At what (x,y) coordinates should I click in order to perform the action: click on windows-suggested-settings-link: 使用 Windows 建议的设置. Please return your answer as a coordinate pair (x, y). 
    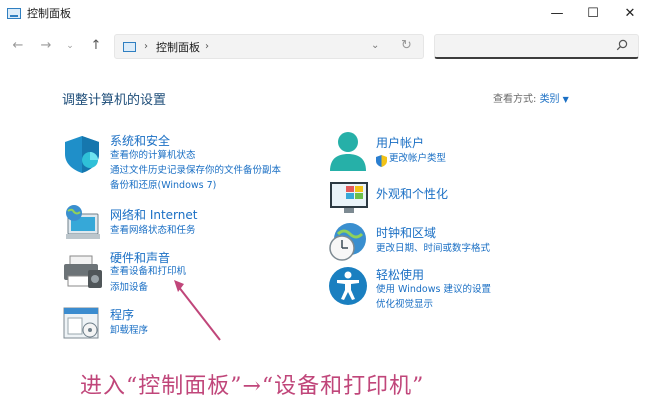
    Looking at the image, I should click on (433, 289).